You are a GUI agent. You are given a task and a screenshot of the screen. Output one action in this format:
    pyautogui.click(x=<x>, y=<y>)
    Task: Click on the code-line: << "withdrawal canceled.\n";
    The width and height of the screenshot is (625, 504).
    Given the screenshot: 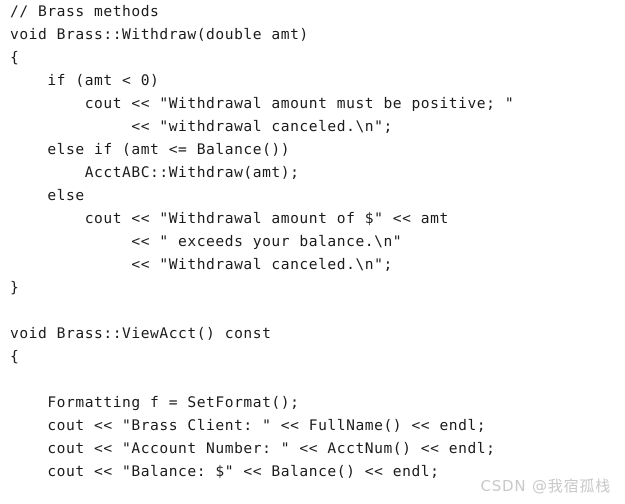 What is the action you would take?
    pyautogui.click(x=201, y=126)
    